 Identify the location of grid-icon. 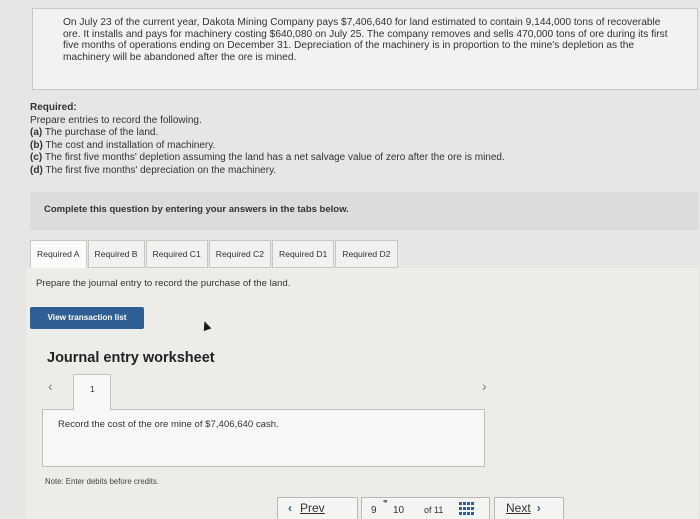
(466, 509).